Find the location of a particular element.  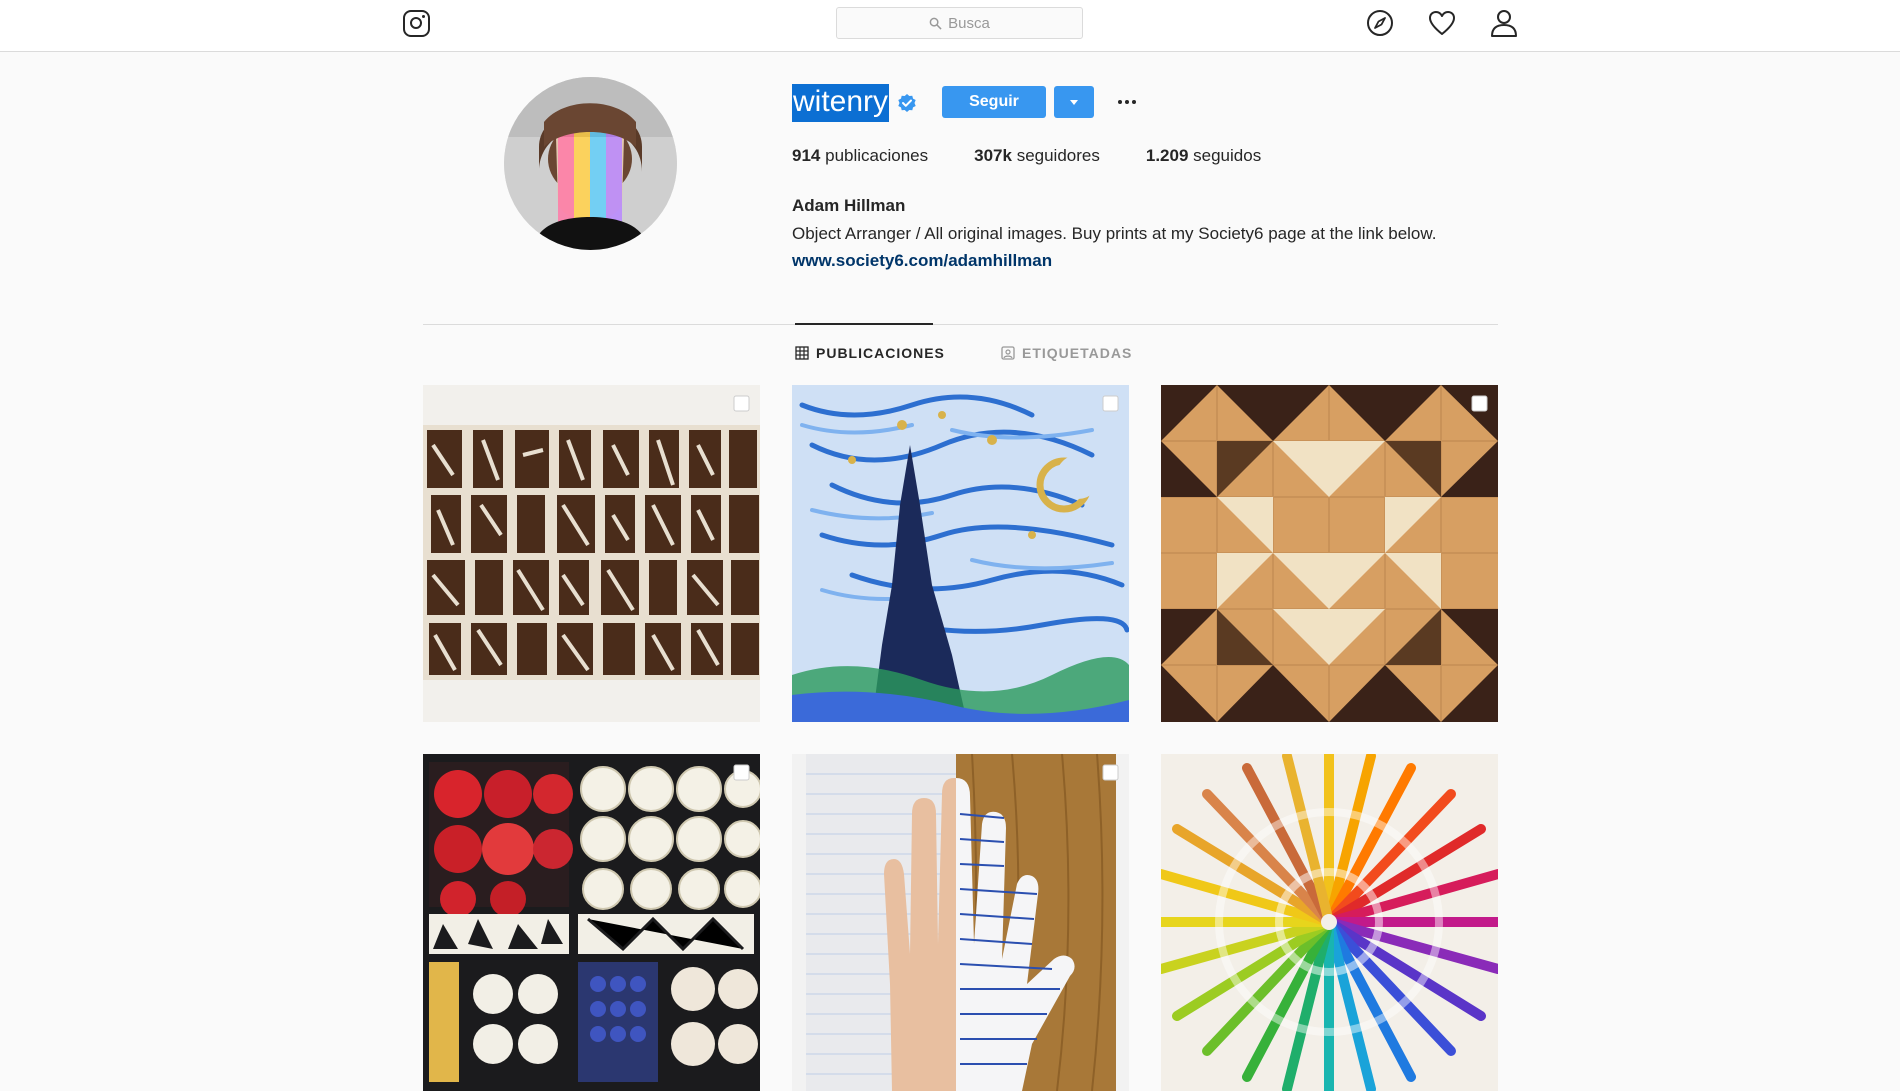

tab-tagged: ETIQUETADAS is located at coordinates (1066, 353).